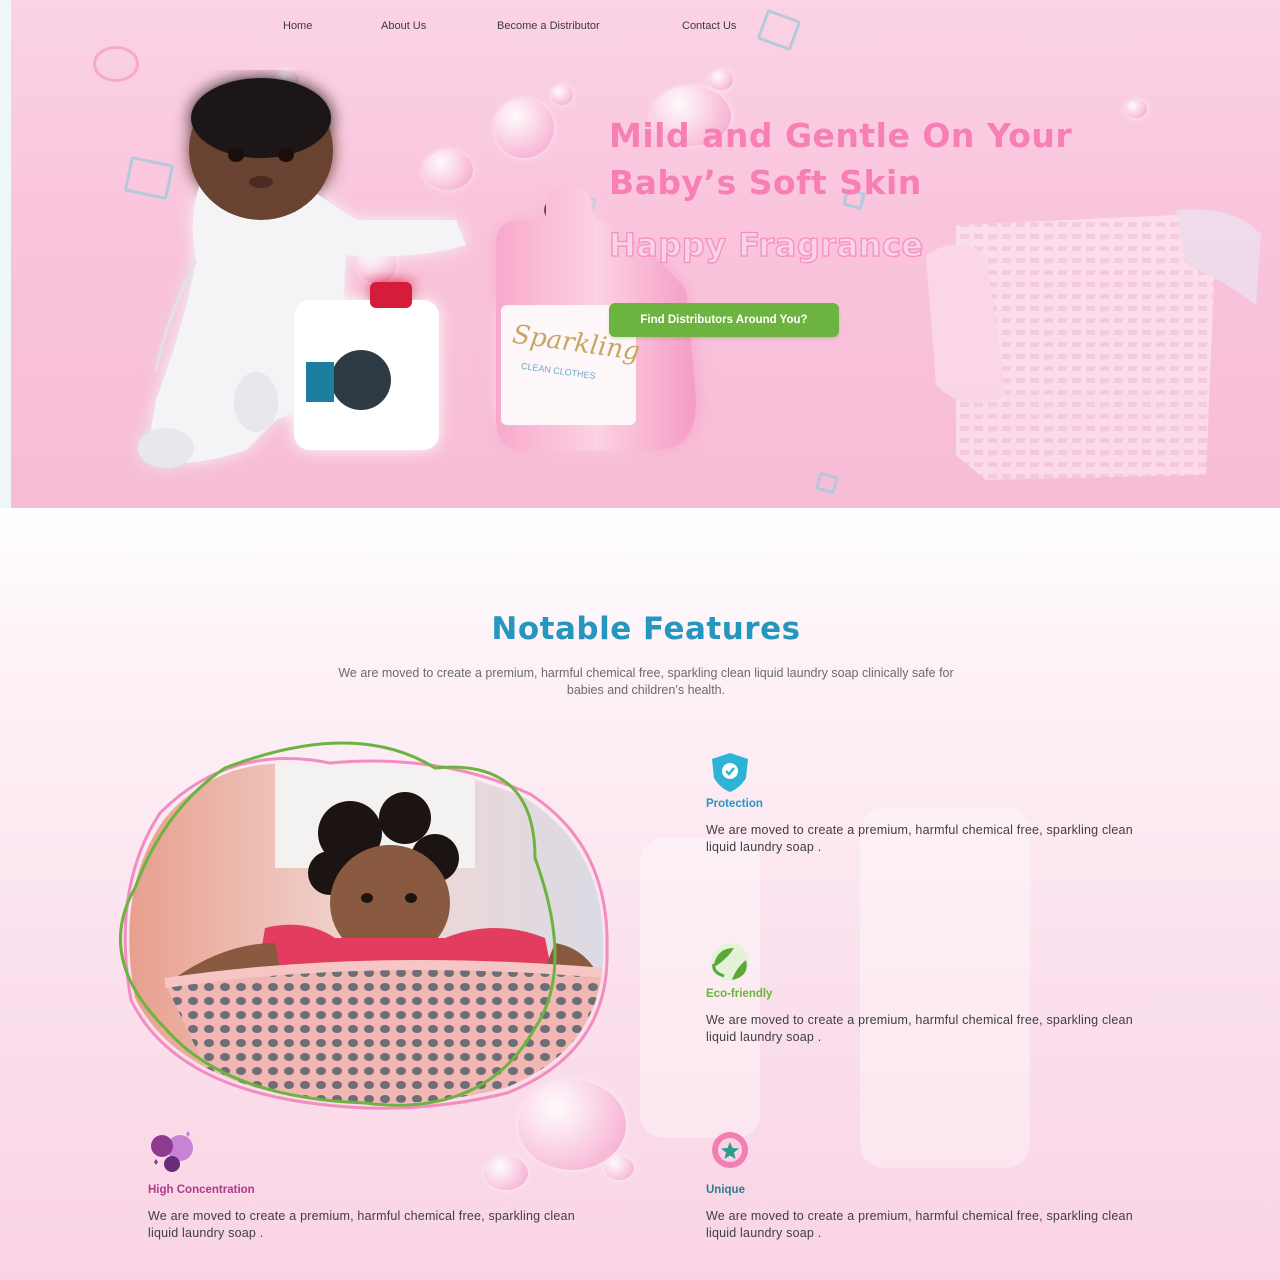 This screenshot has height=1280, width=1280. What do you see at coordinates (730, 1150) in the screenshot?
I see `star-badge-icon` at bounding box center [730, 1150].